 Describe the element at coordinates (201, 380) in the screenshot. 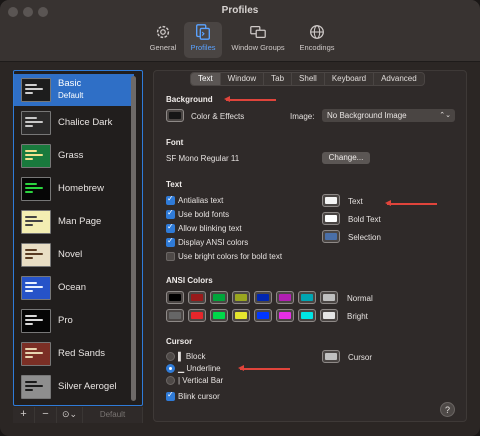

I see `cursor-vertical-bar-label: | Vertical Bar` at that location.